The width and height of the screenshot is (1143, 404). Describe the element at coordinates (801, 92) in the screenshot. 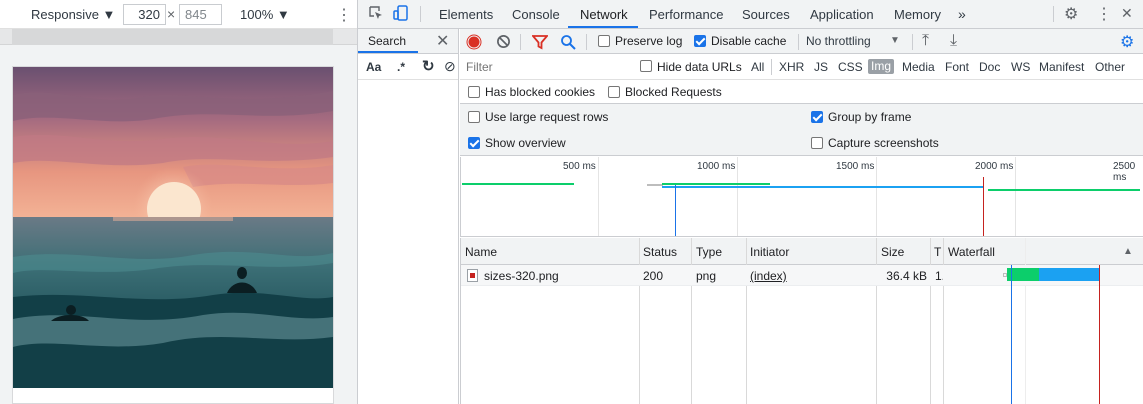

I see `blocked-filter-row: Has blocked cookies Blocked Requests` at that location.